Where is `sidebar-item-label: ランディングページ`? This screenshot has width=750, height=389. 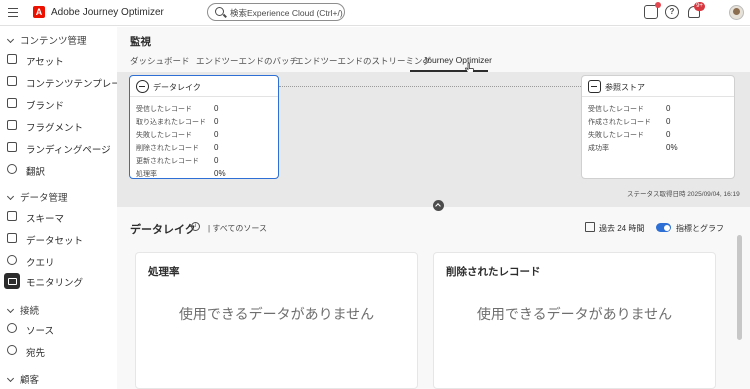
sidebar-item-label: ランディングページ is located at coordinates (68, 150).